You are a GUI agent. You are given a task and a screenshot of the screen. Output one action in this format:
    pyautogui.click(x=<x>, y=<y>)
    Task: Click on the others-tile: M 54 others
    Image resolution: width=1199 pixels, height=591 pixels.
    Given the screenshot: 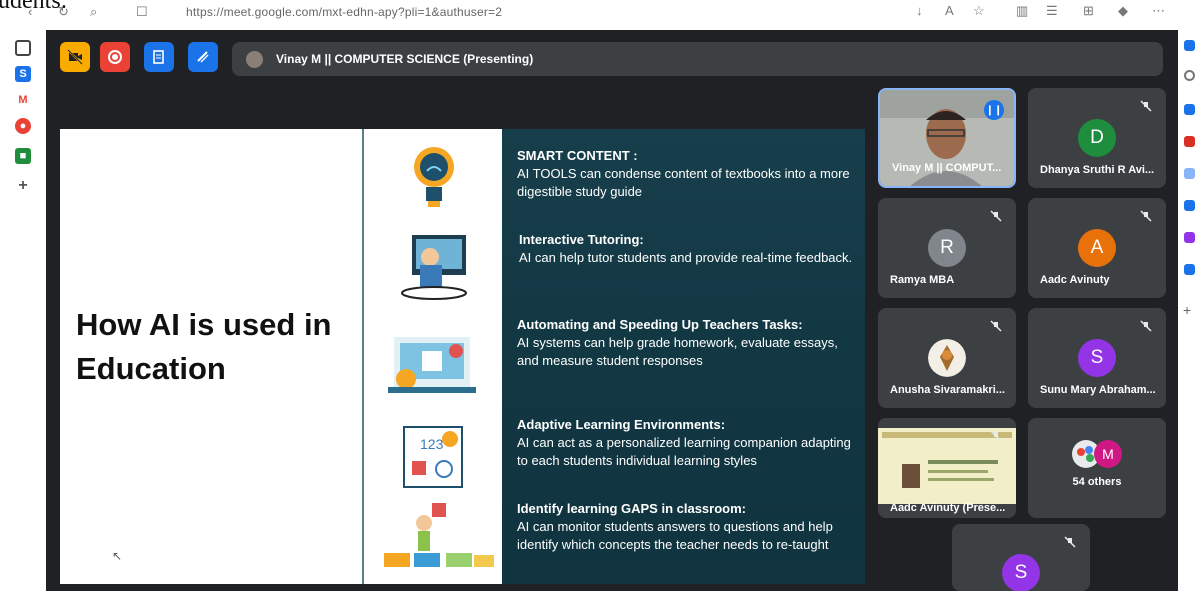 What is the action you would take?
    pyautogui.click(x=1097, y=468)
    